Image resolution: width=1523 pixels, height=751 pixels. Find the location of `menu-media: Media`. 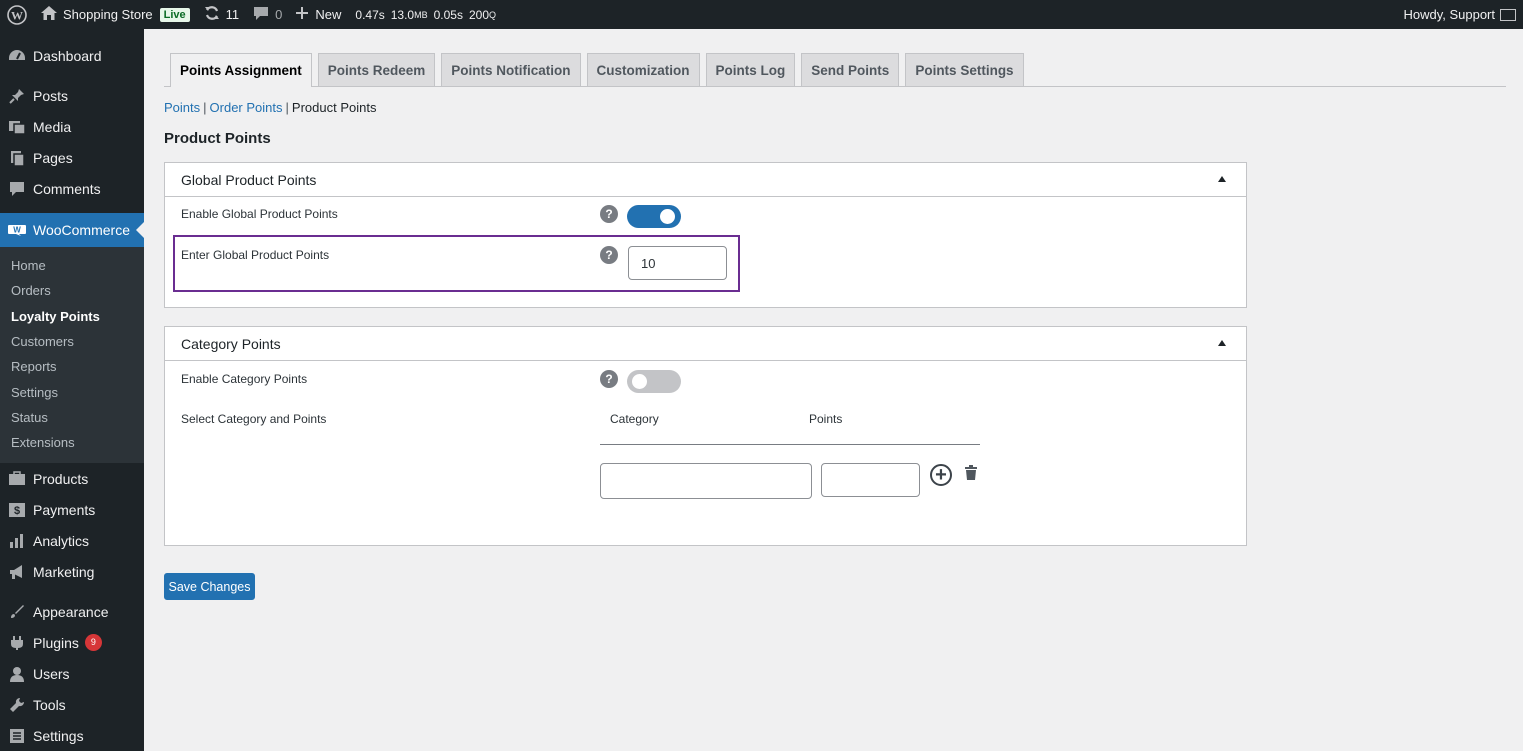

menu-media: Media is located at coordinates (72, 126).